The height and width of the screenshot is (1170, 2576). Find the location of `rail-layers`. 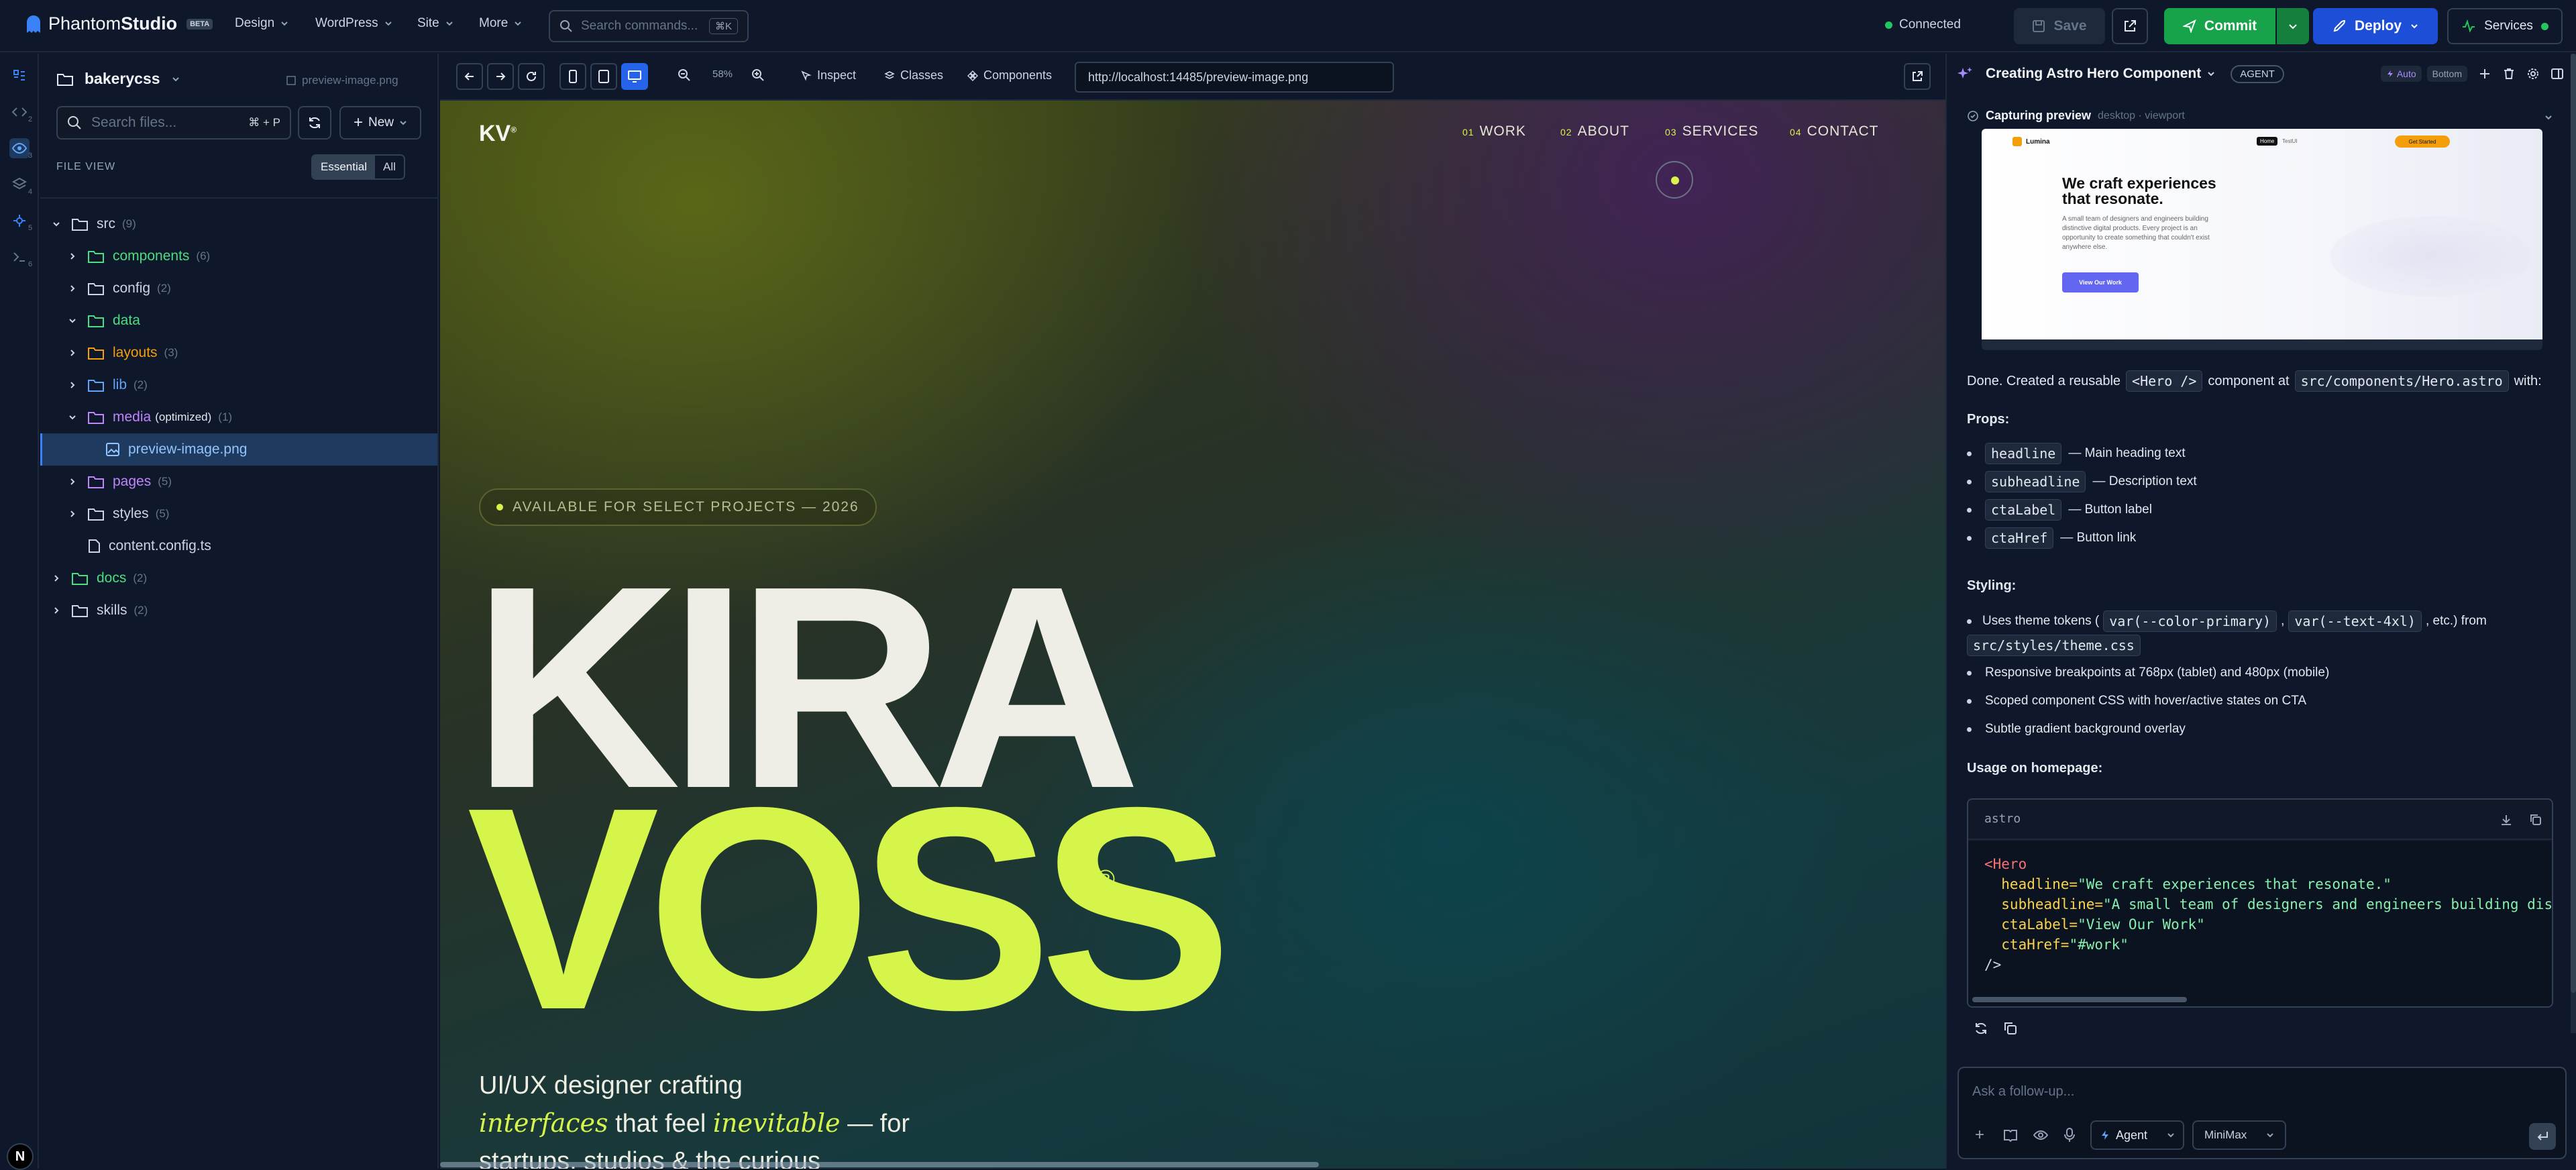

rail-layers is located at coordinates (19, 184).